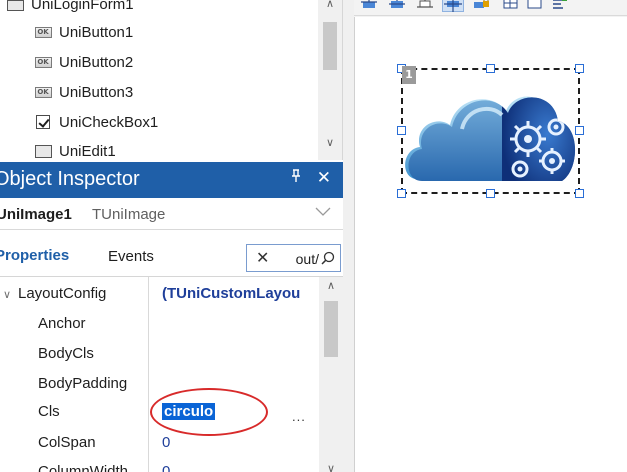  I want to click on object-inspector-title: Object Inspector, so click(70, 179).